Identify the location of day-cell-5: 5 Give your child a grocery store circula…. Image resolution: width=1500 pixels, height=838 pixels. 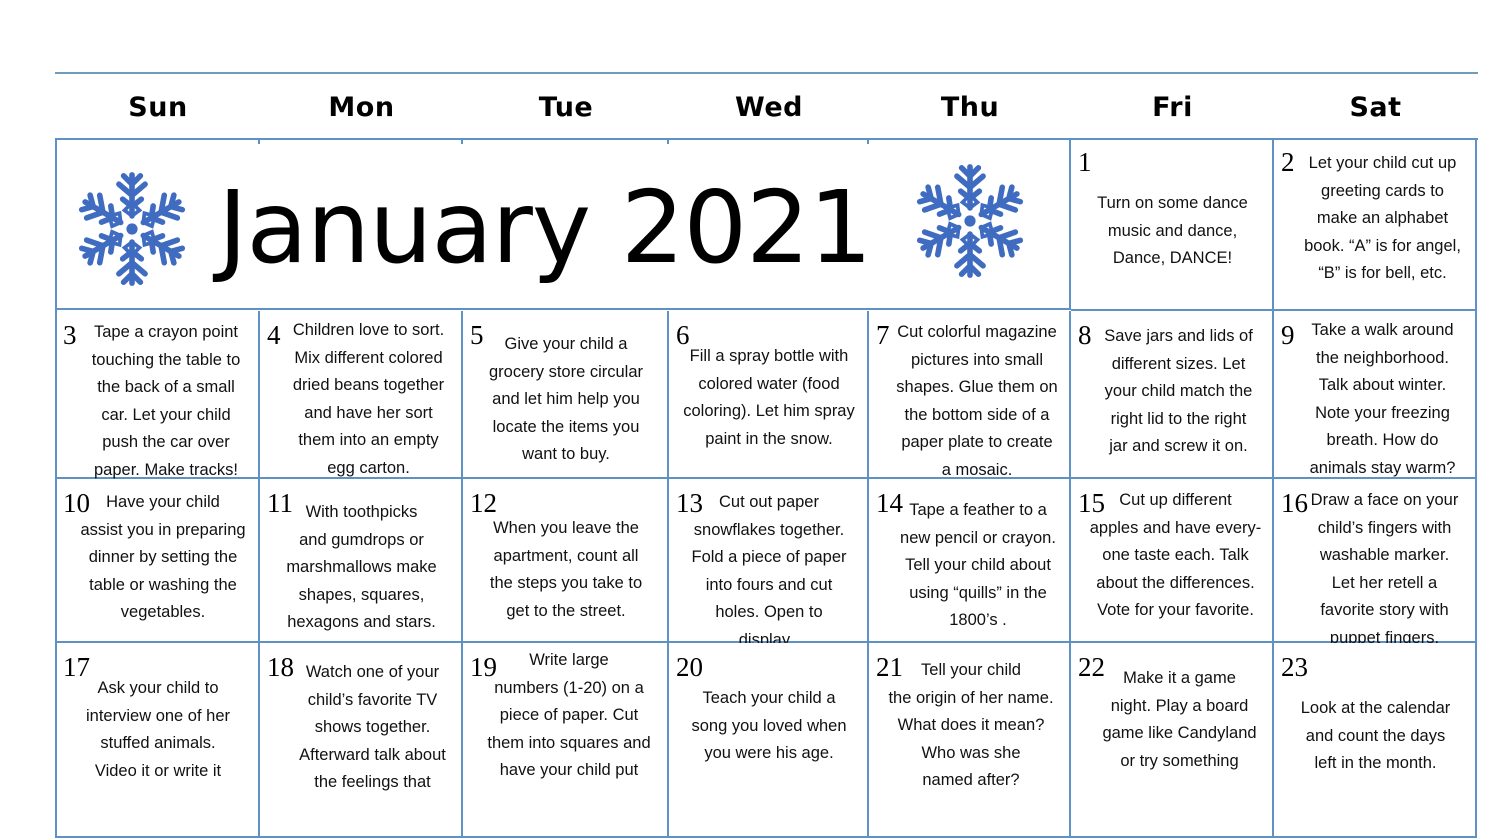
(566, 395).